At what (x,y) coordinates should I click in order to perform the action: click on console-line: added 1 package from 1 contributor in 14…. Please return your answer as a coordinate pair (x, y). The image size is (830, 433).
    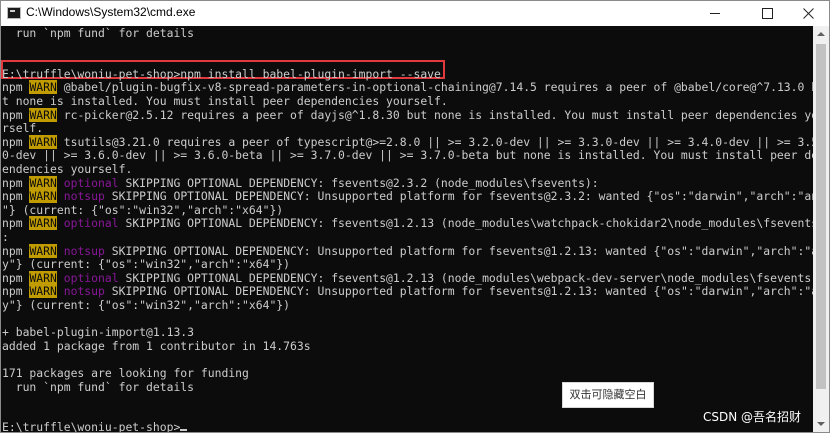
    Looking at the image, I should click on (156, 346).